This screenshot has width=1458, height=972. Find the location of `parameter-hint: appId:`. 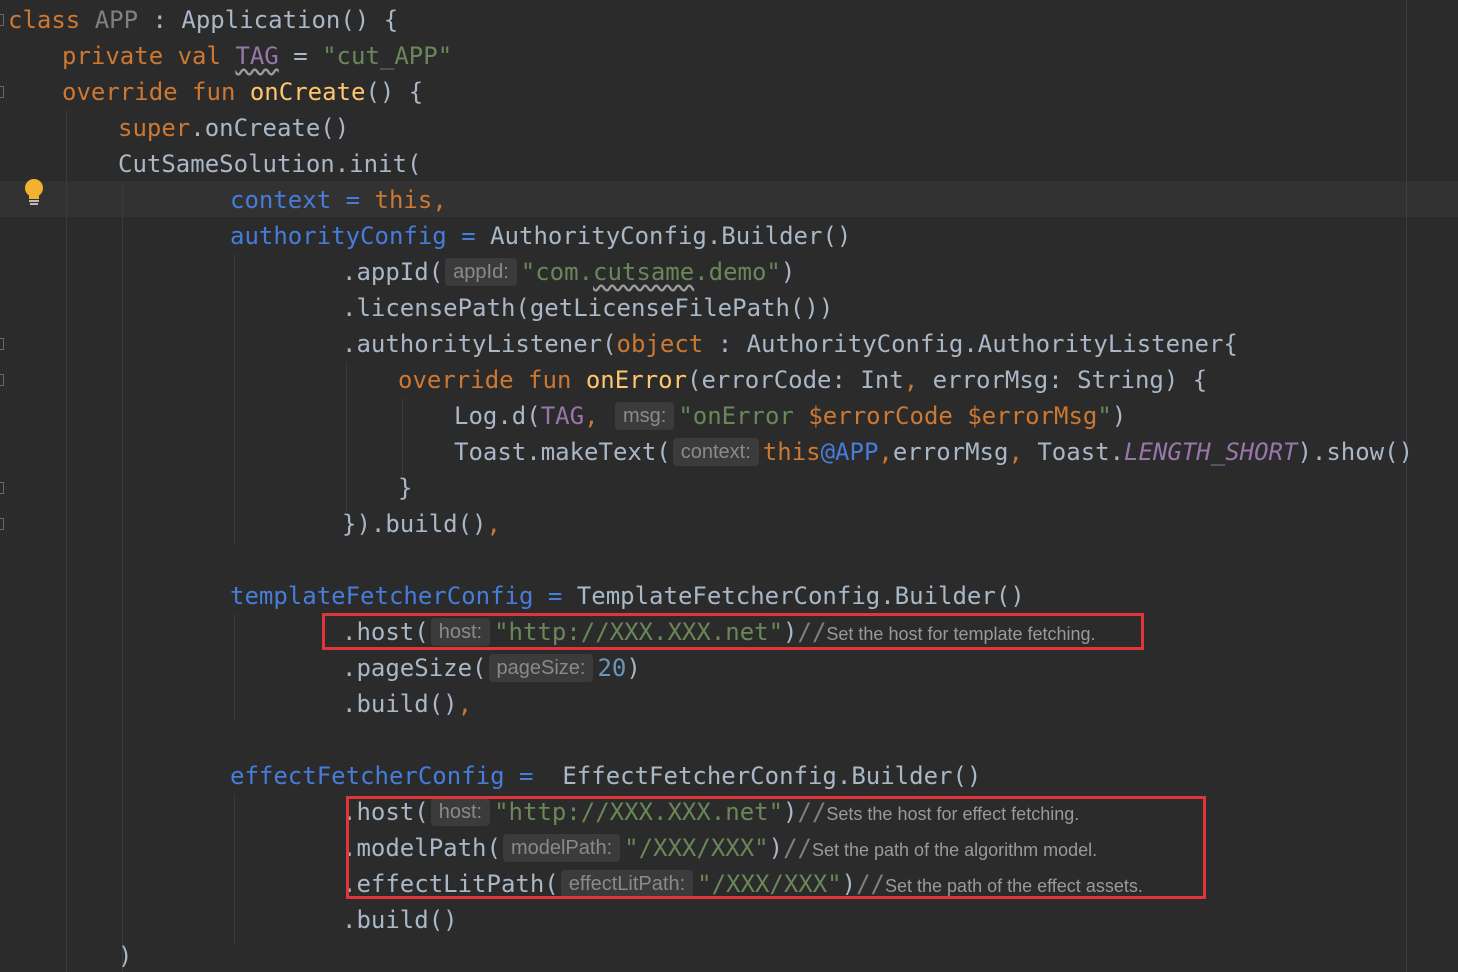

parameter-hint: appId: is located at coordinates (481, 272).